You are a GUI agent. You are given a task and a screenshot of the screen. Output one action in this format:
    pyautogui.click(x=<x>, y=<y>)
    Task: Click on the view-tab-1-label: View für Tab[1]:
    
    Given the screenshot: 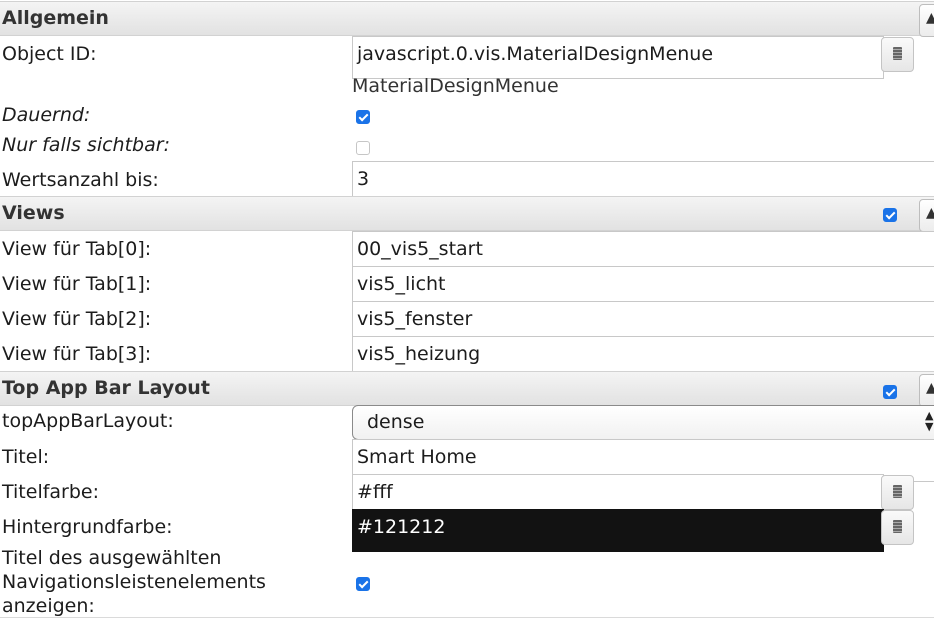 What is the action you would take?
    pyautogui.click(x=77, y=284)
    